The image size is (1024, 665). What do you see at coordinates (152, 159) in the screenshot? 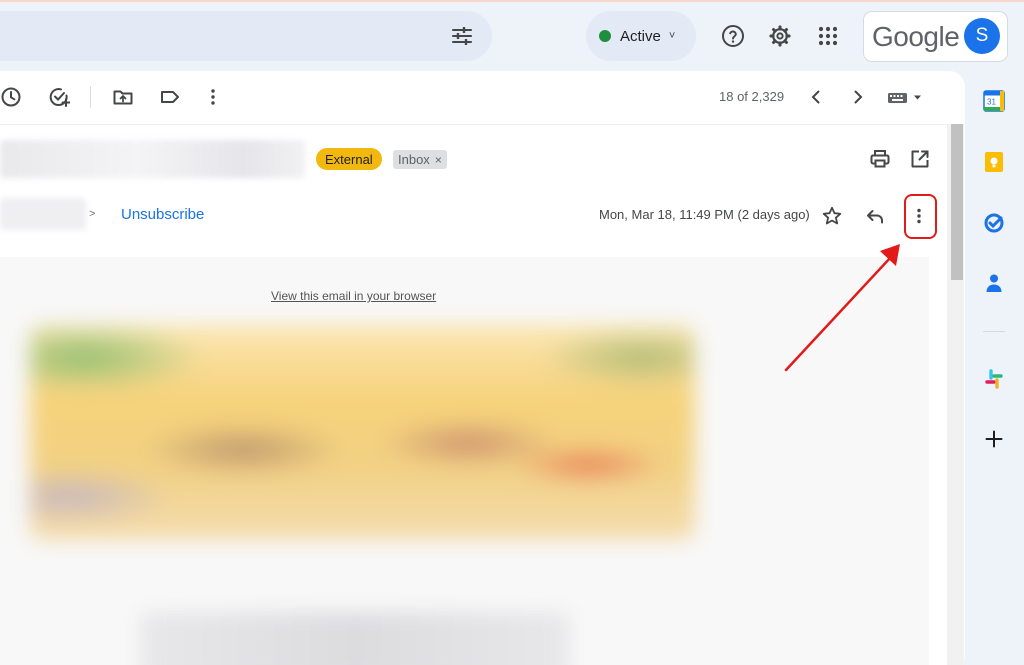
I see `subject-redacted` at bounding box center [152, 159].